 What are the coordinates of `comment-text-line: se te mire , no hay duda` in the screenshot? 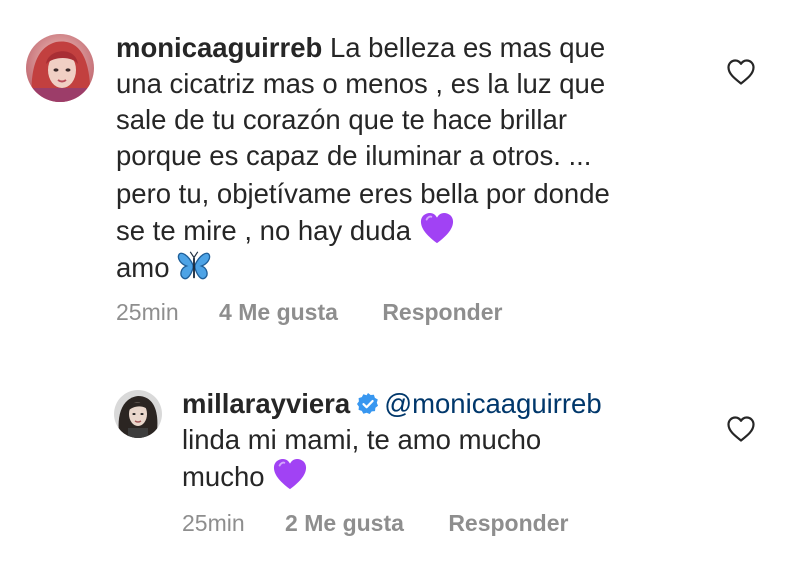 It's located at (264, 230).